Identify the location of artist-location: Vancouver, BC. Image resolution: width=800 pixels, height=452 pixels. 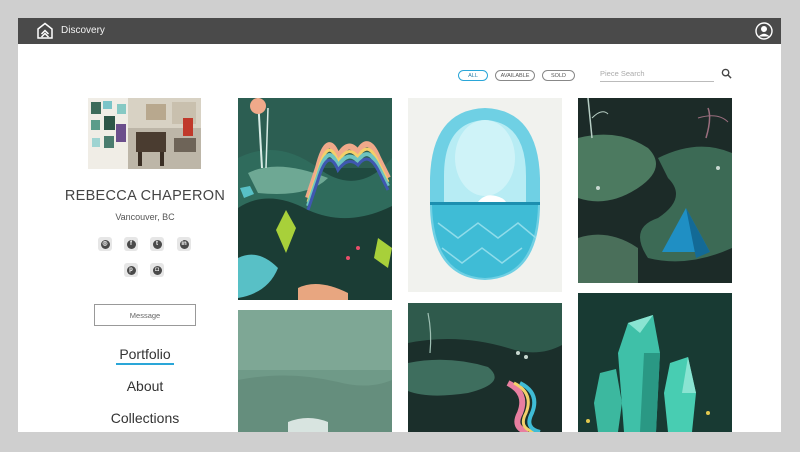
(145, 217).